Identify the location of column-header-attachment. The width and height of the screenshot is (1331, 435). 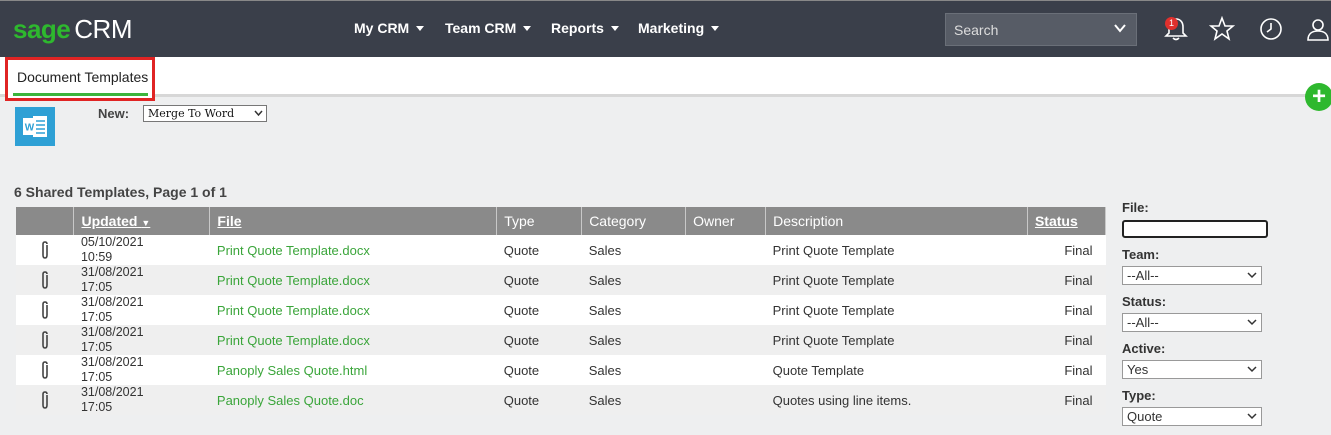
(45, 221).